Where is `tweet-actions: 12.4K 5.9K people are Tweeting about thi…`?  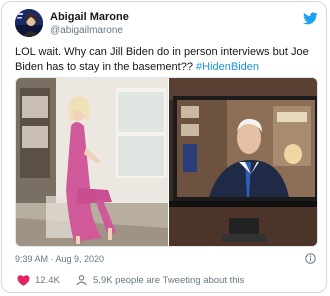 tweet-actions: 12.4K 5.9K people are Tweeting about thi… is located at coordinates (165, 281).